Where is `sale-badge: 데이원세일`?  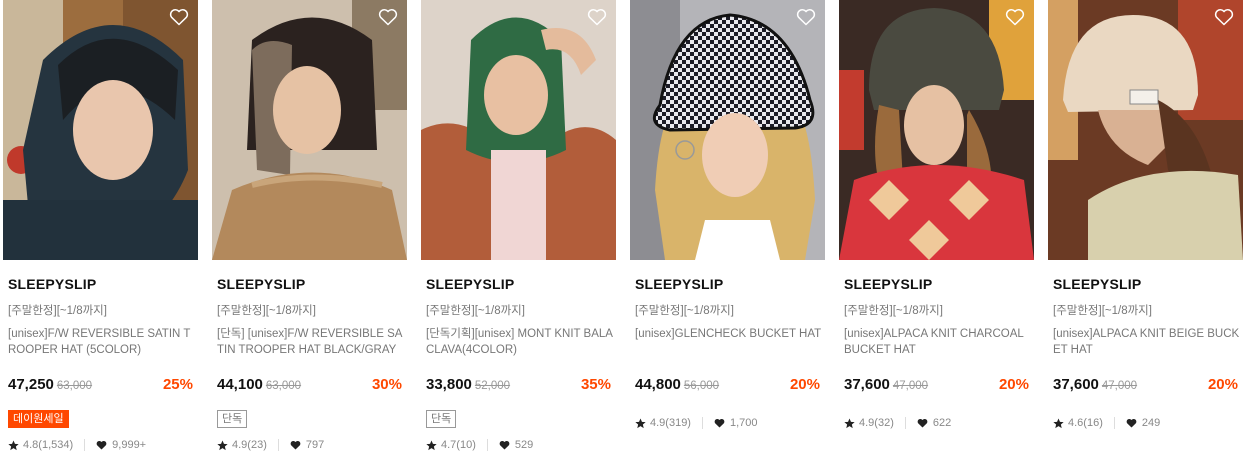
sale-badge: 데이원세일 is located at coordinates (38, 419).